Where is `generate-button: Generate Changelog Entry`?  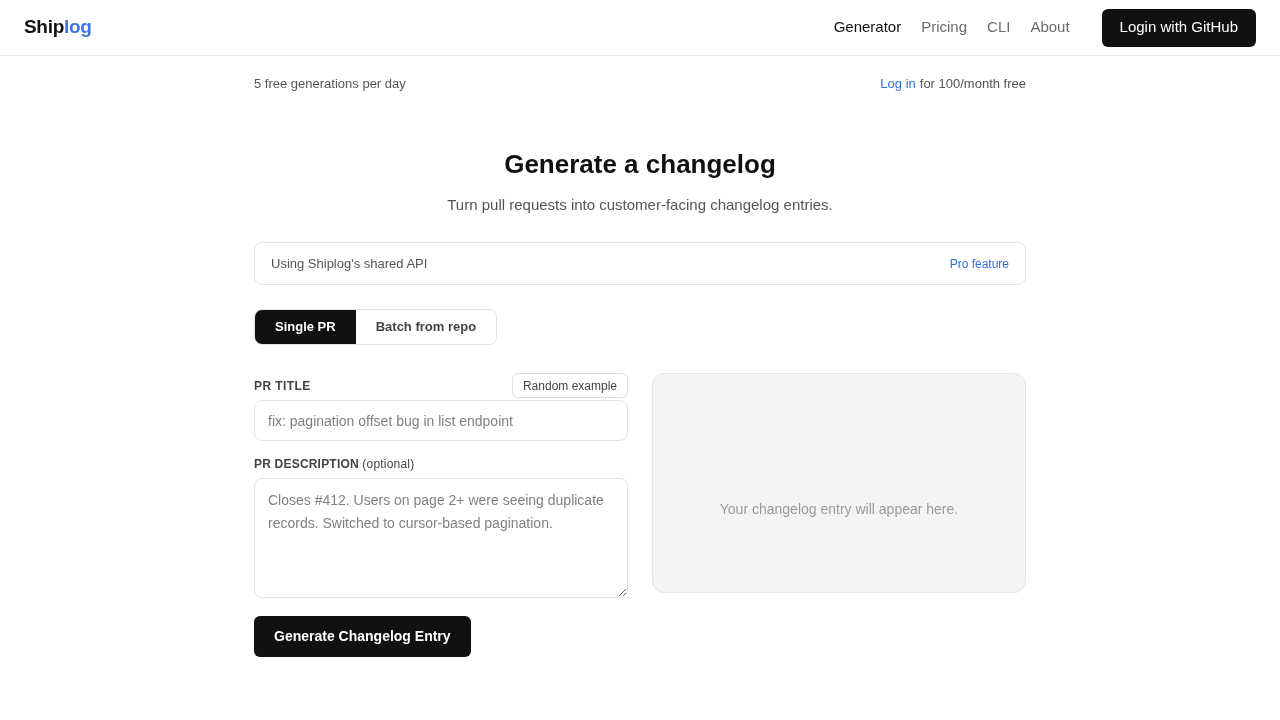
generate-button: Generate Changelog Entry is located at coordinates (362, 636).